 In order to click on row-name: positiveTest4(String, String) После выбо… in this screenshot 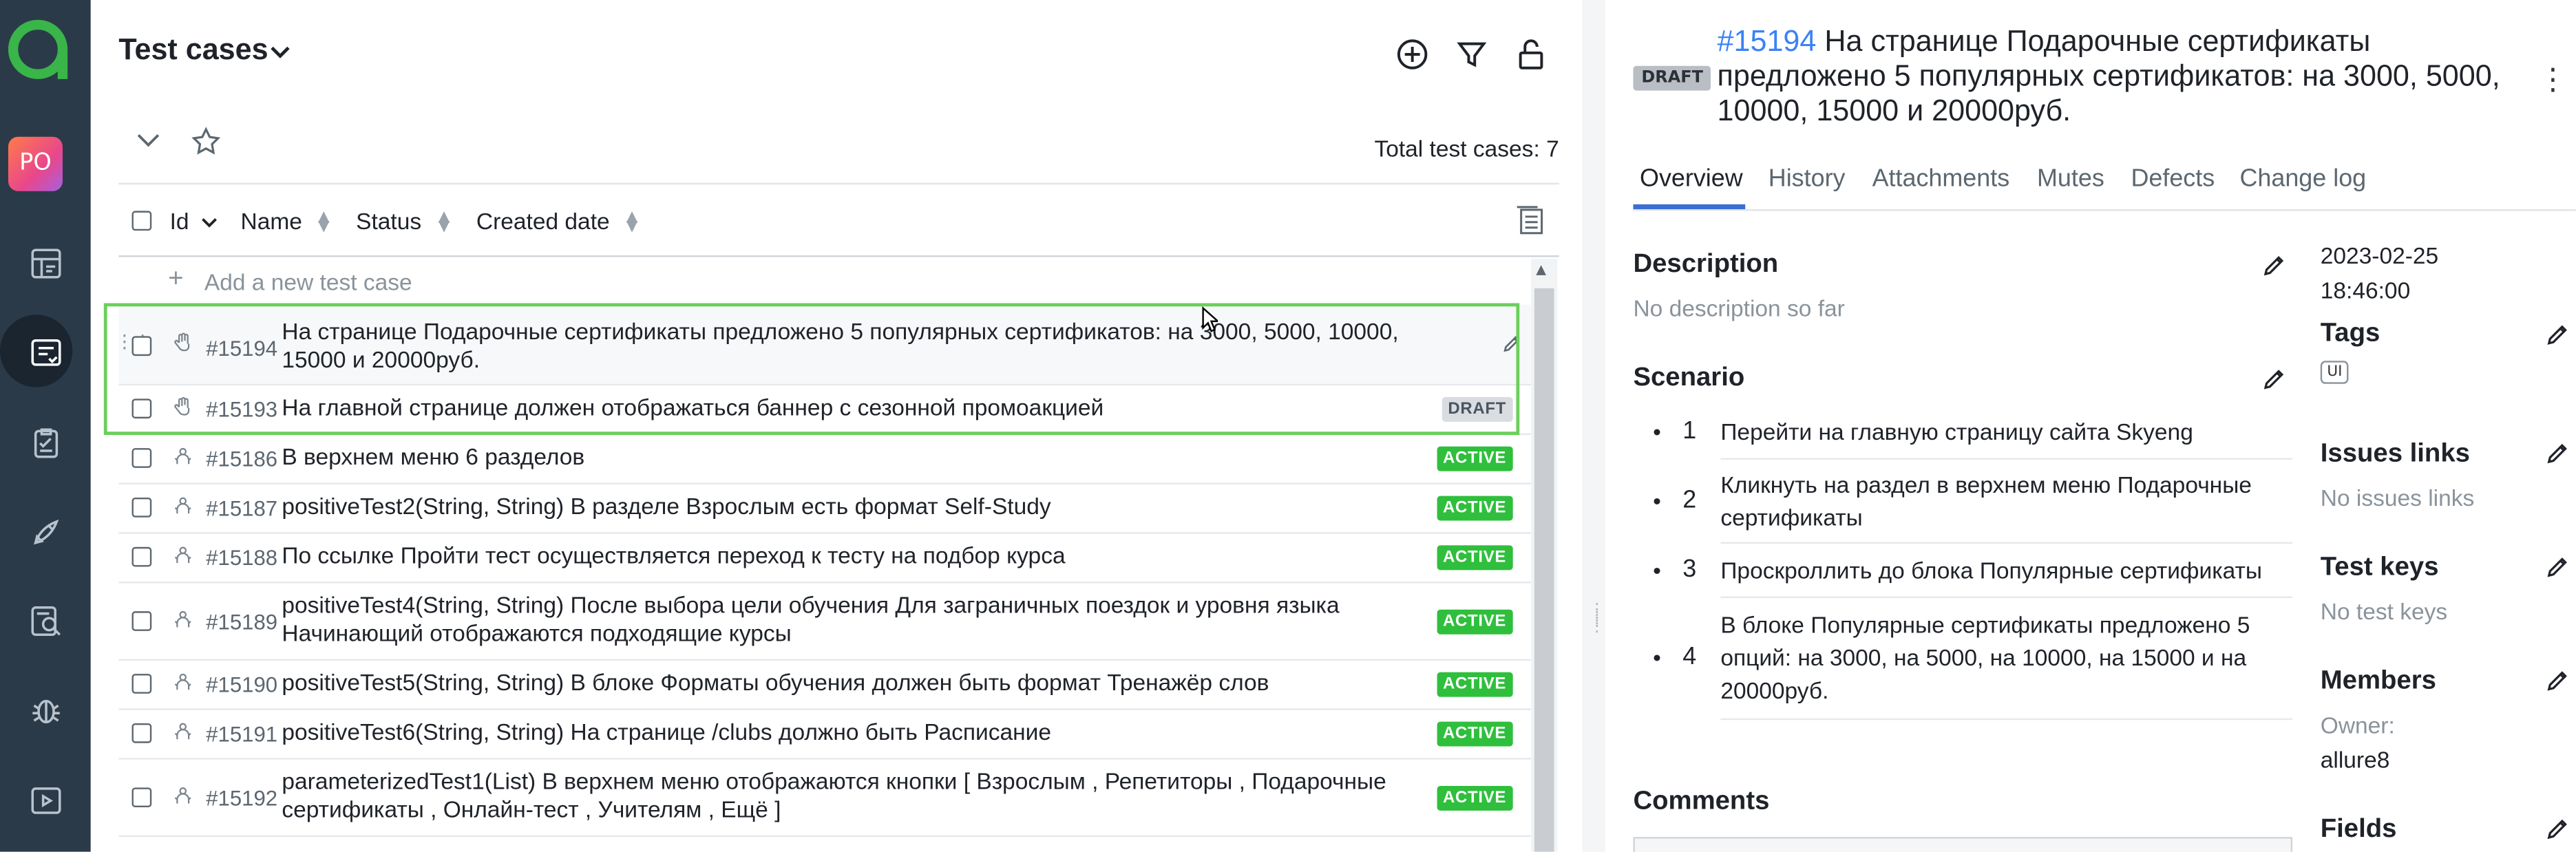, I will do `click(851, 619)`.